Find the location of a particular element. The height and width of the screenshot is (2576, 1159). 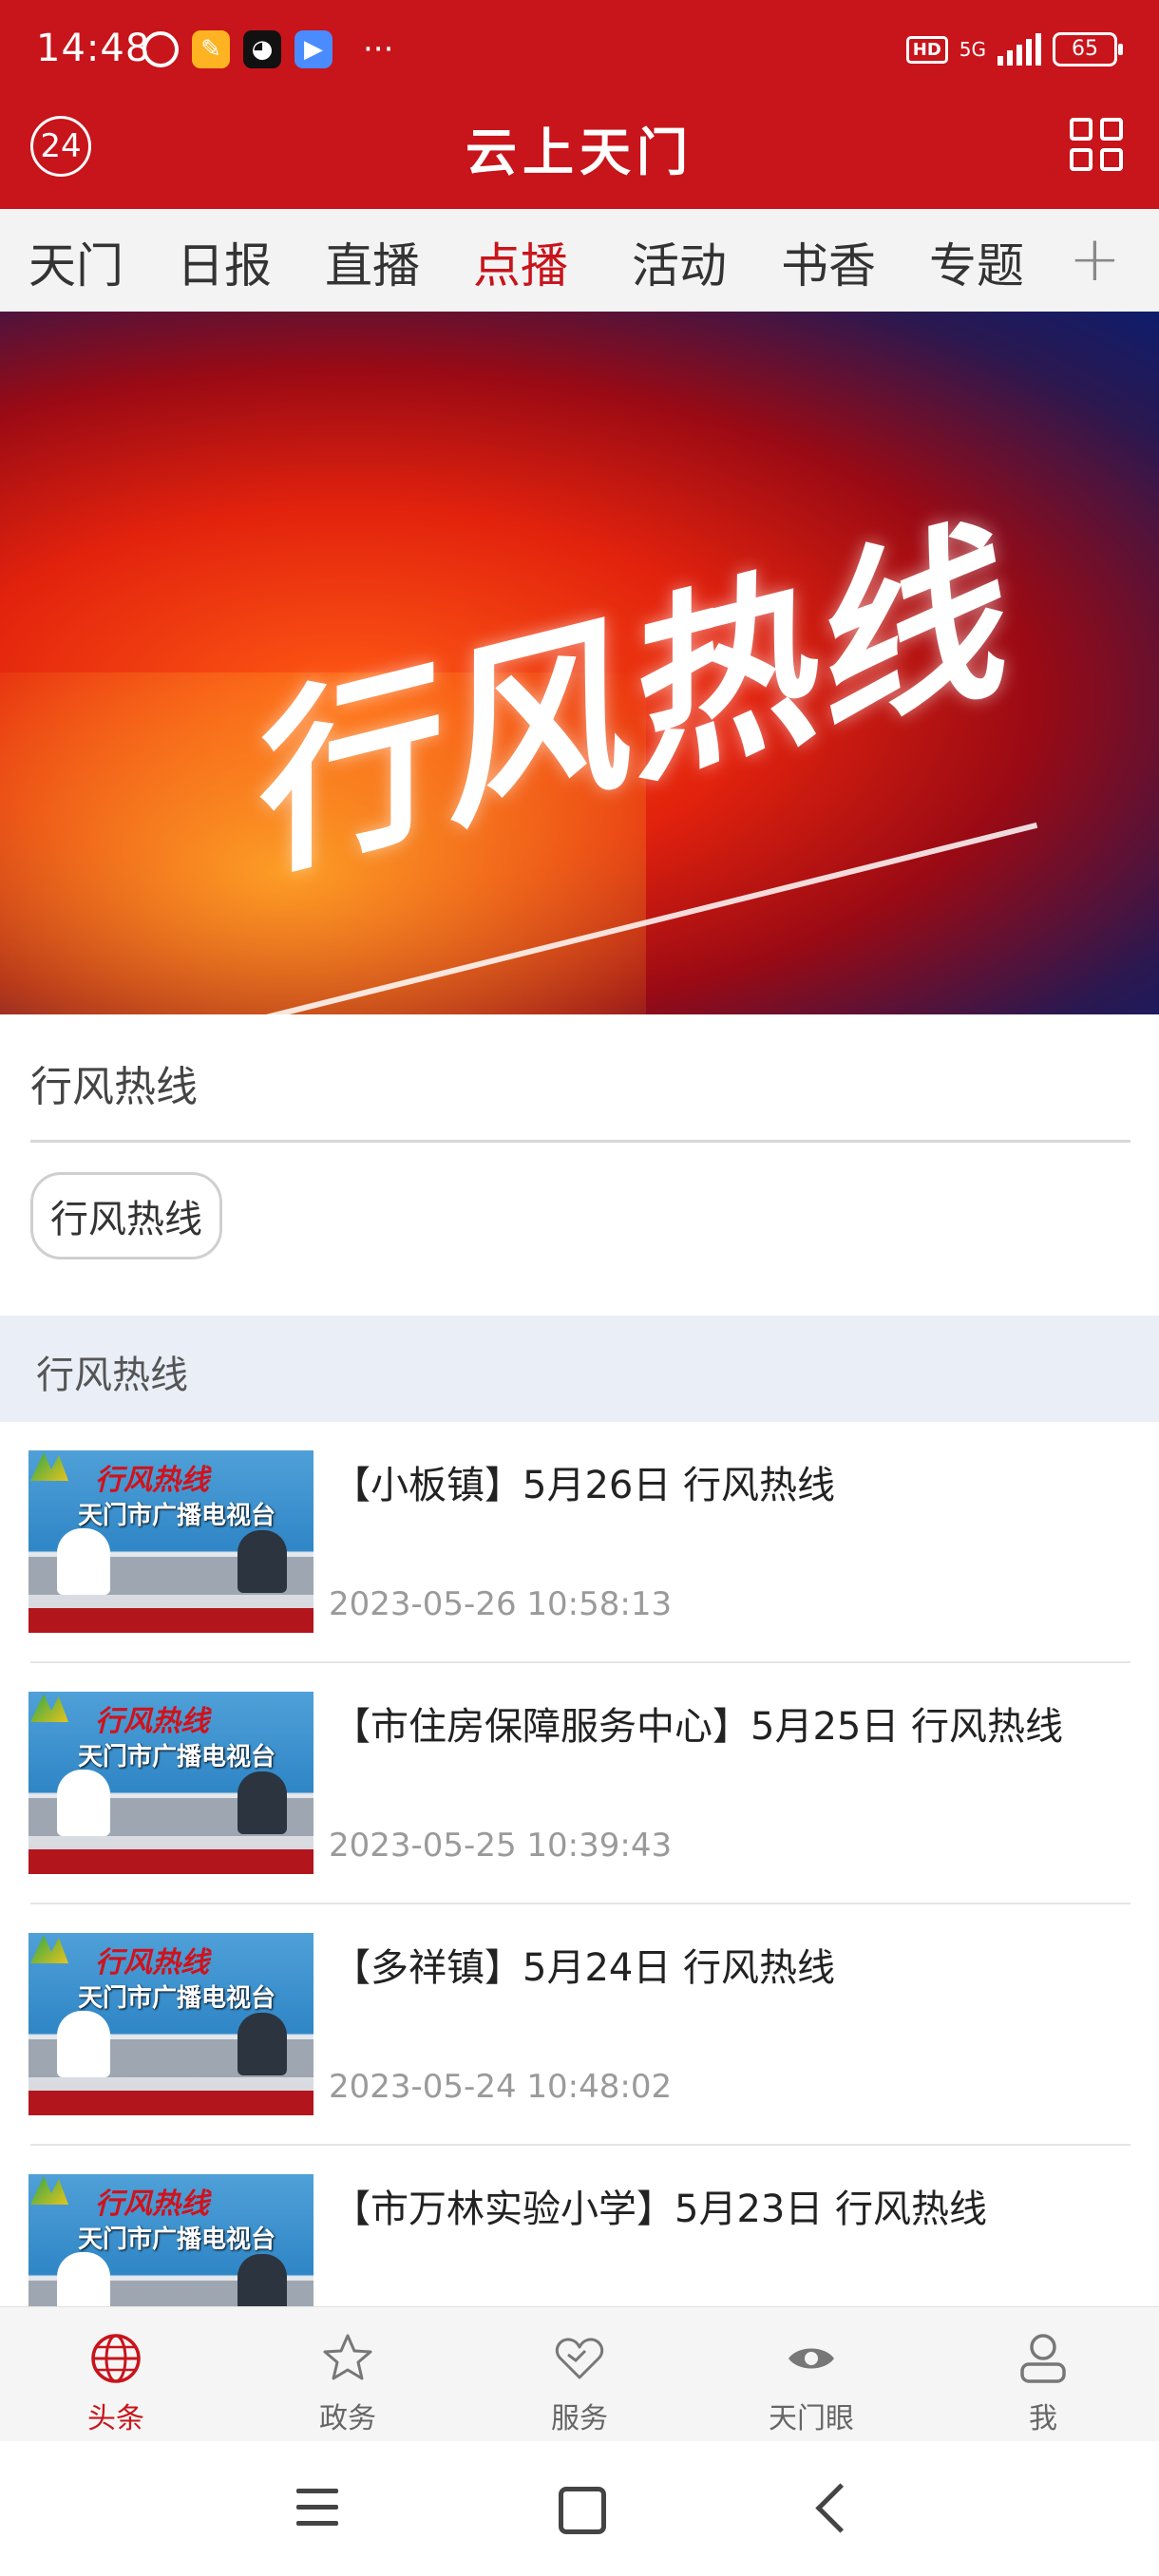

app-header: 24 云上天门 is located at coordinates (579, 156).